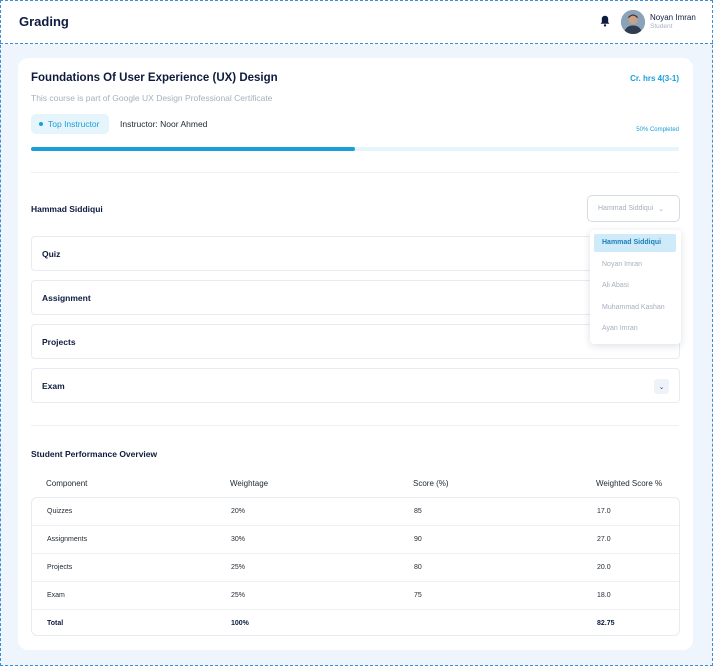 The width and height of the screenshot is (713, 666). What do you see at coordinates (673, 17) in the screenshot?
I see `user-name: Noyan Imran` at bounding box center [673, 17].